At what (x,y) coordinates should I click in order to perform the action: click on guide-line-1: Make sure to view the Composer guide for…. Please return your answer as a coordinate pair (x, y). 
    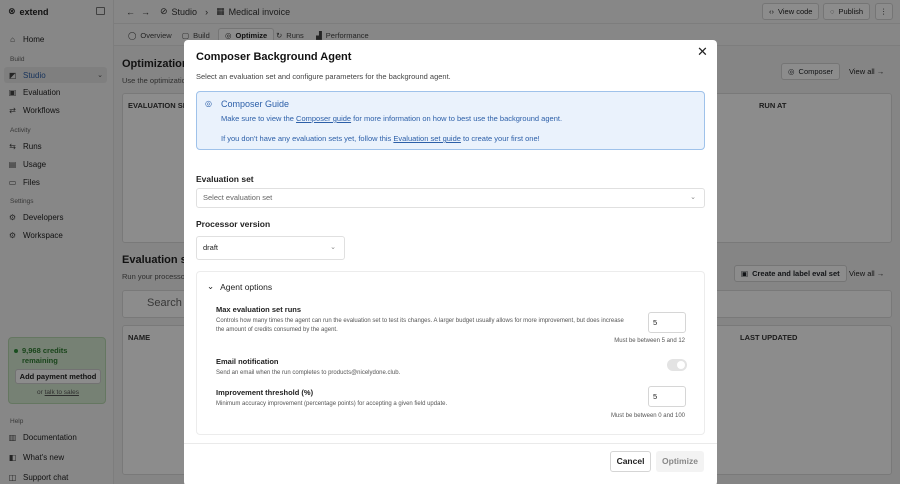
    Looking at the image, I should click on (392, 118).